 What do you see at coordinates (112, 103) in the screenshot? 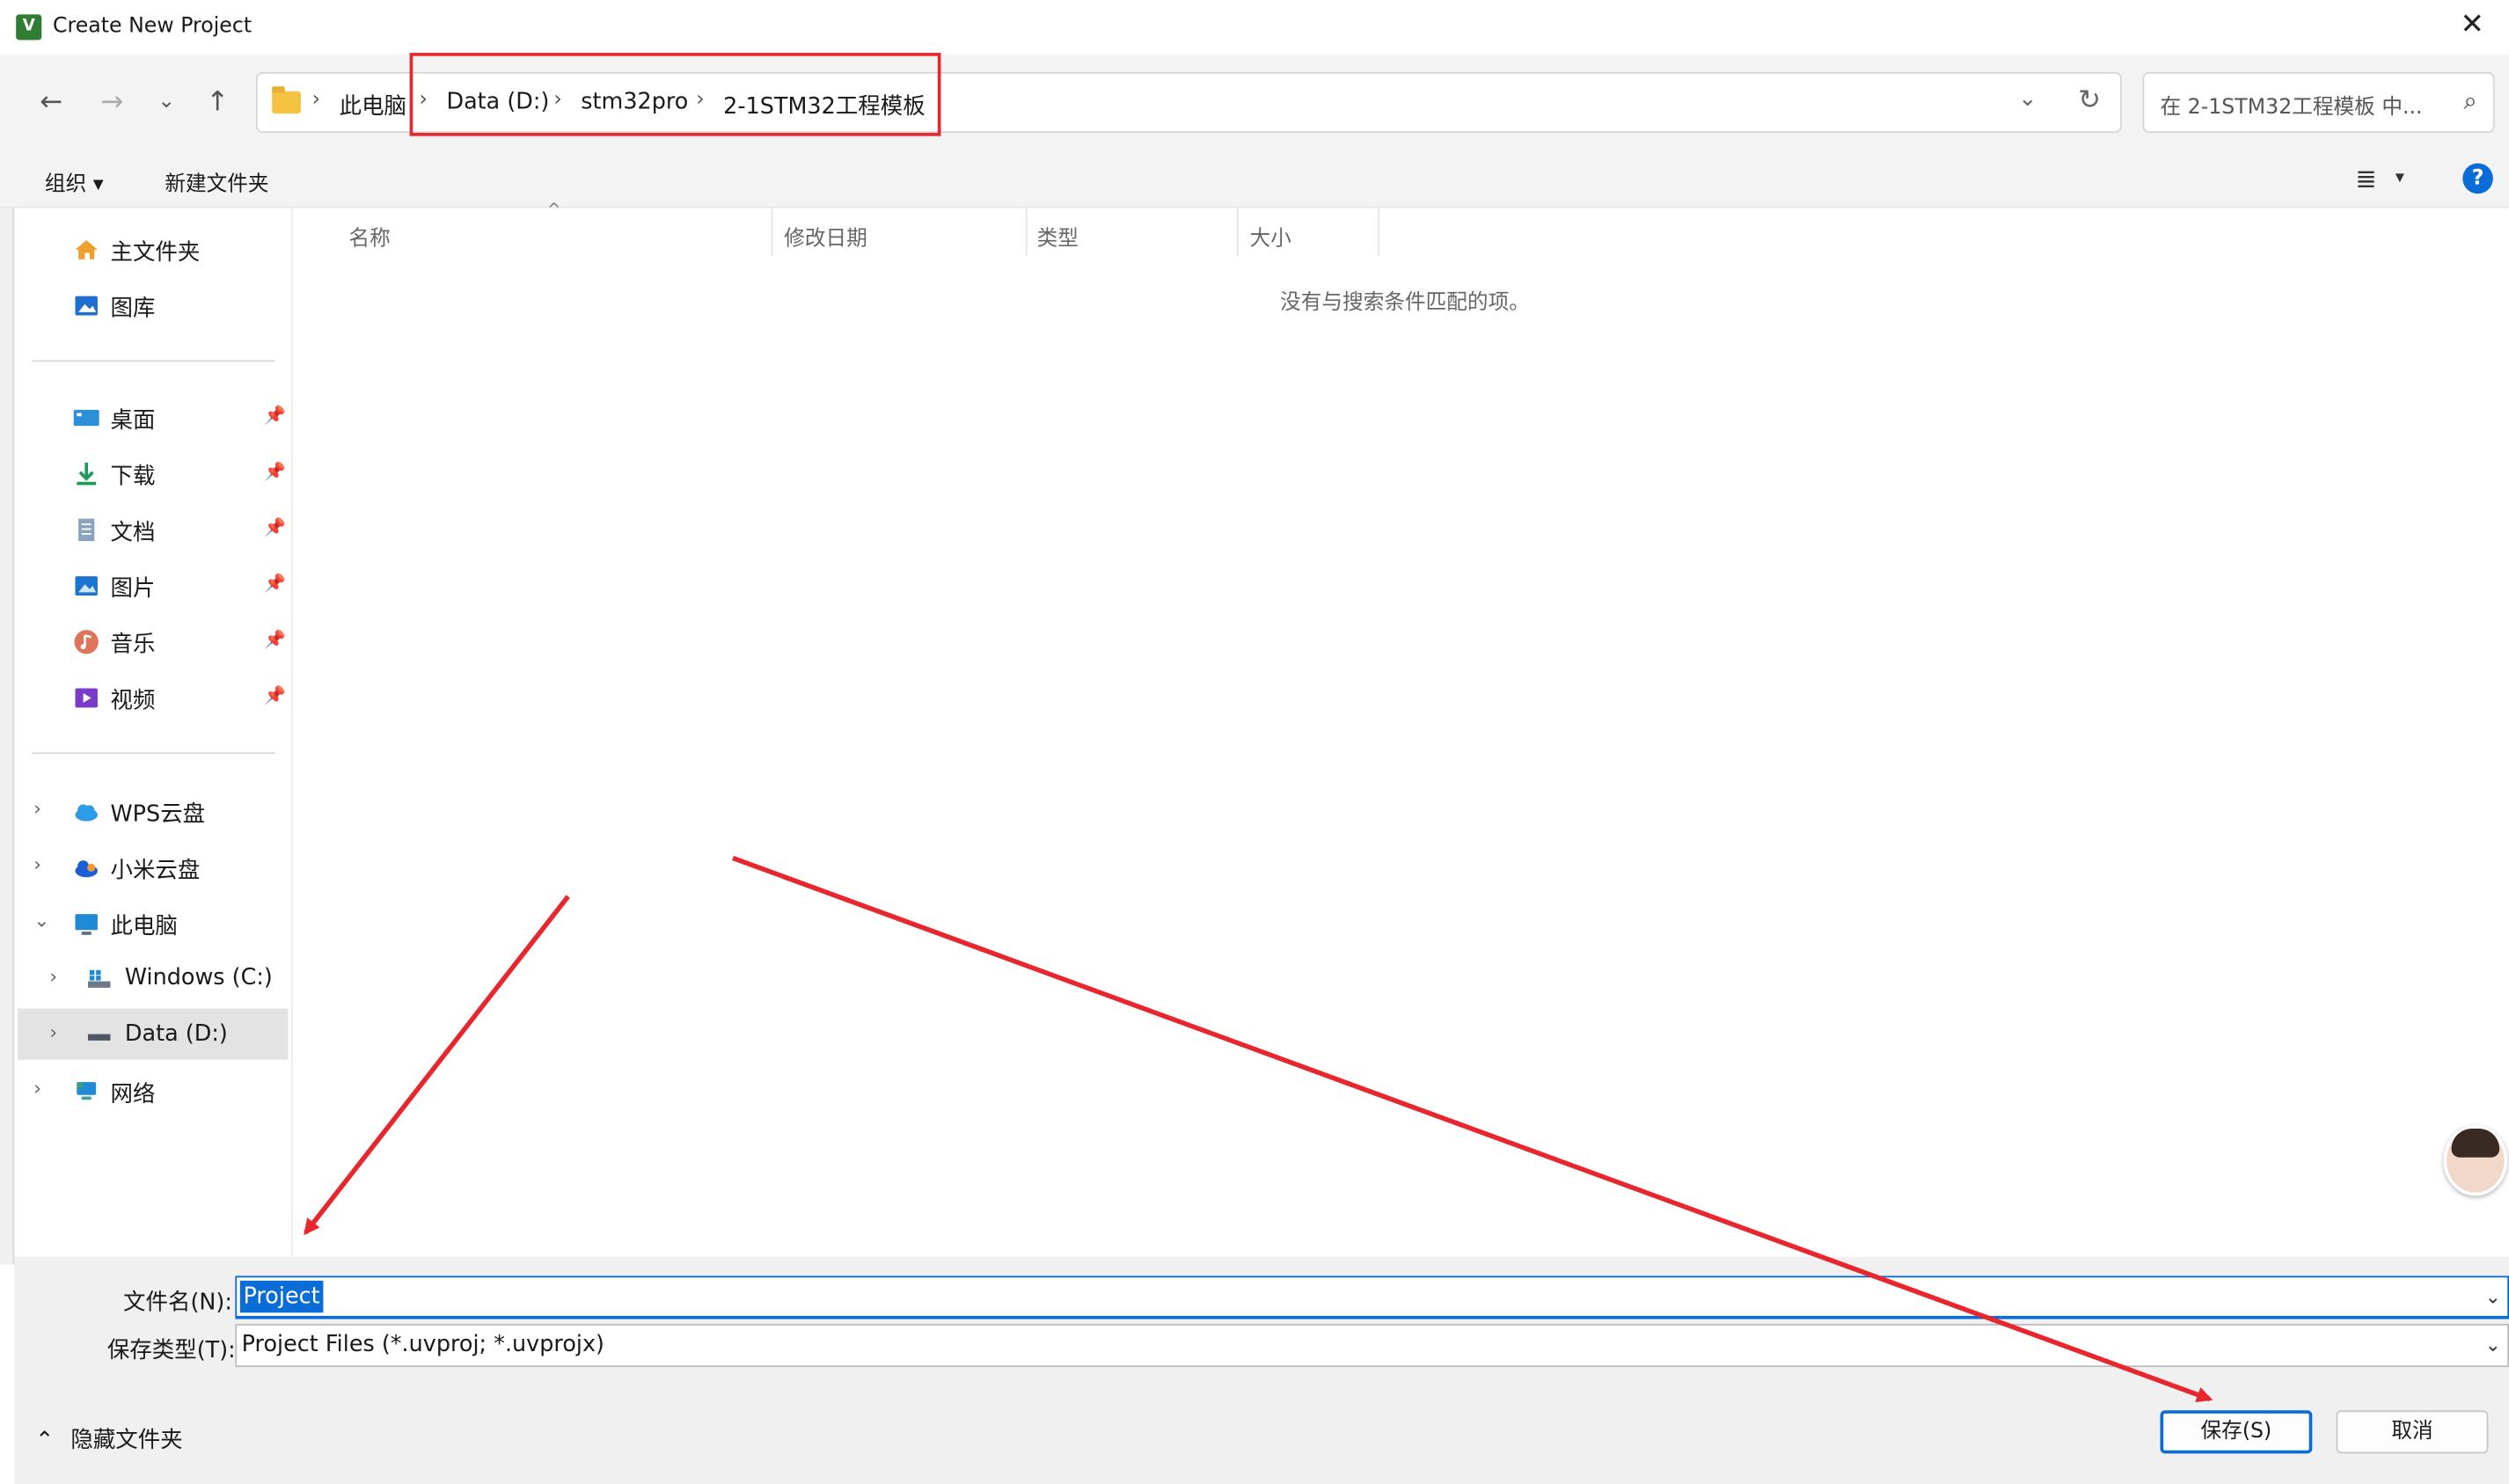
I see `forward-button: →` at bounding box center [112, 103].